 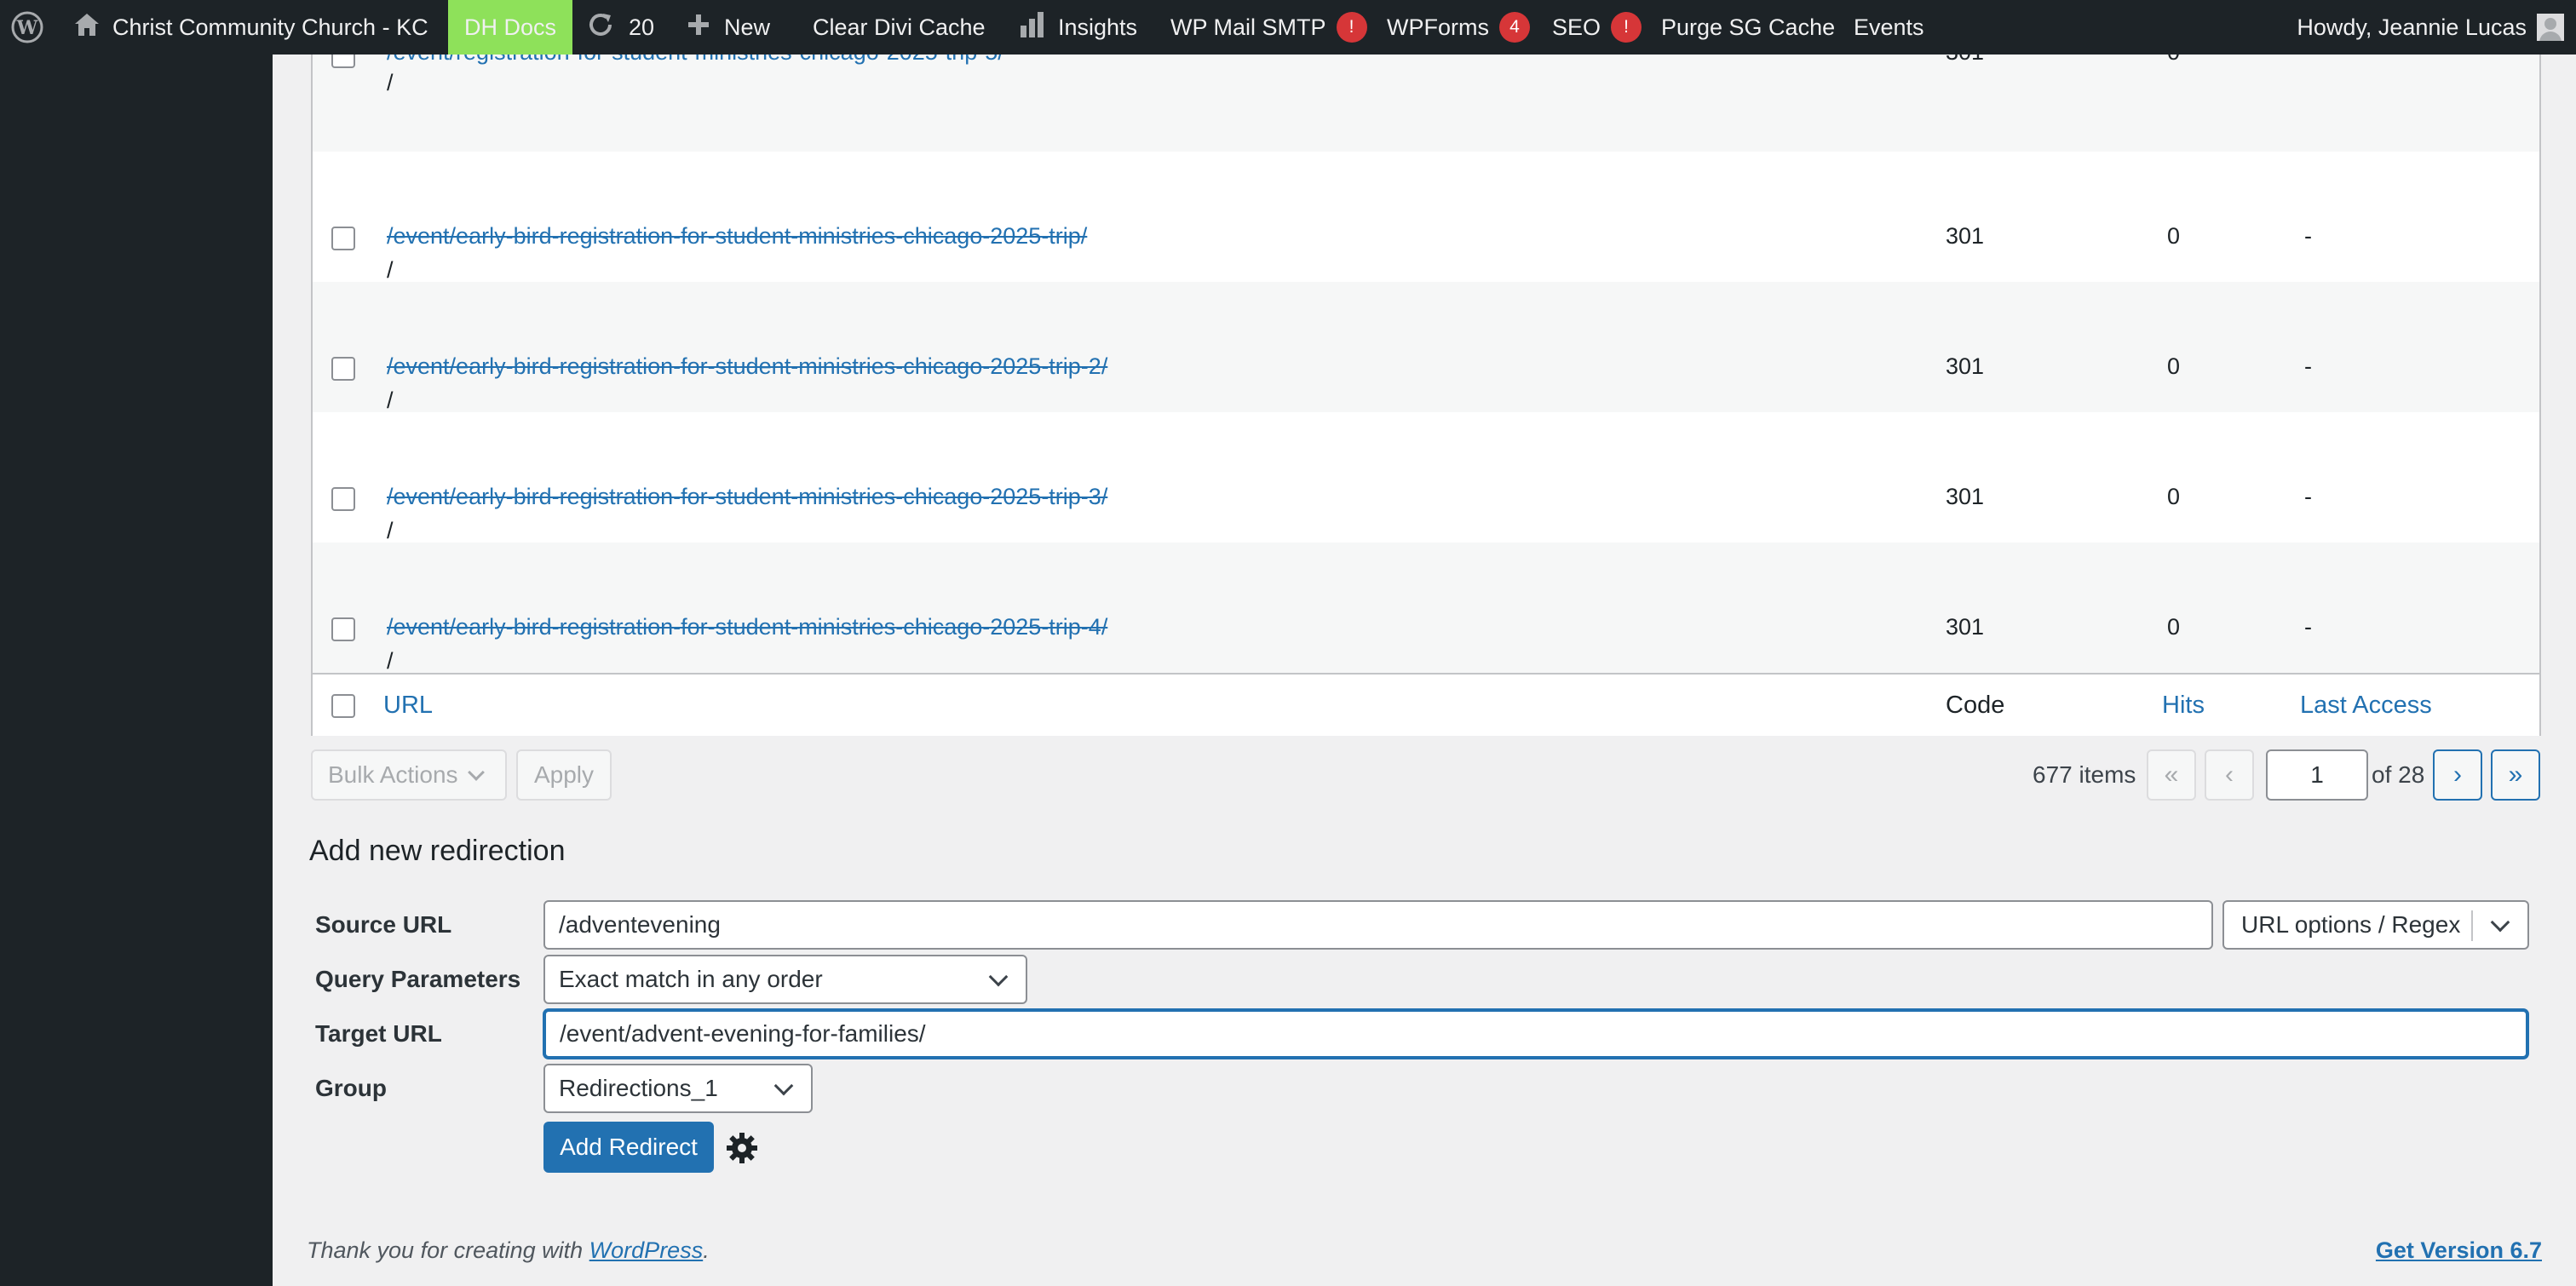 What do you see at coordinates (1352, 27) in the screenshot?
I see `wp-mail-smtp-alert-badge: !` at bounding box center [1352, 27].